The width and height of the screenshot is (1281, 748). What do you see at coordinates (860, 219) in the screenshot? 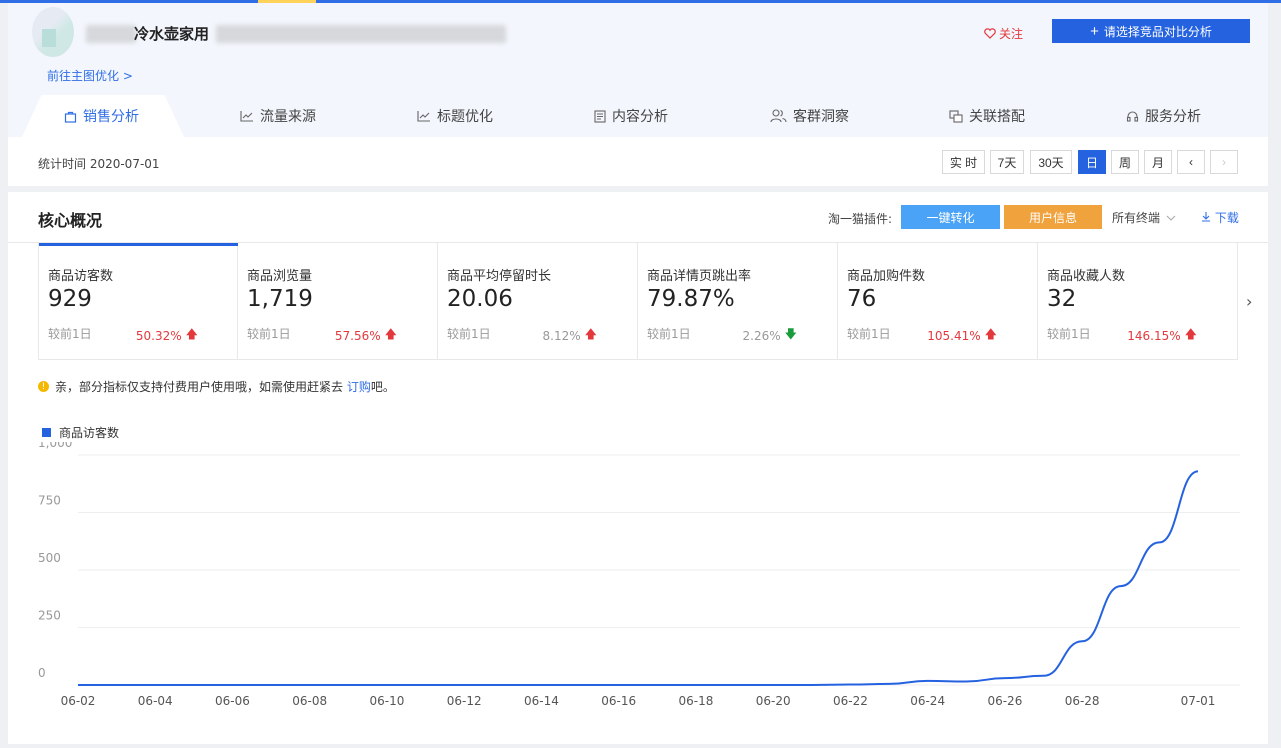
I see `plugin-label: 淘一猫插件:` at bounding box center [860, 219].